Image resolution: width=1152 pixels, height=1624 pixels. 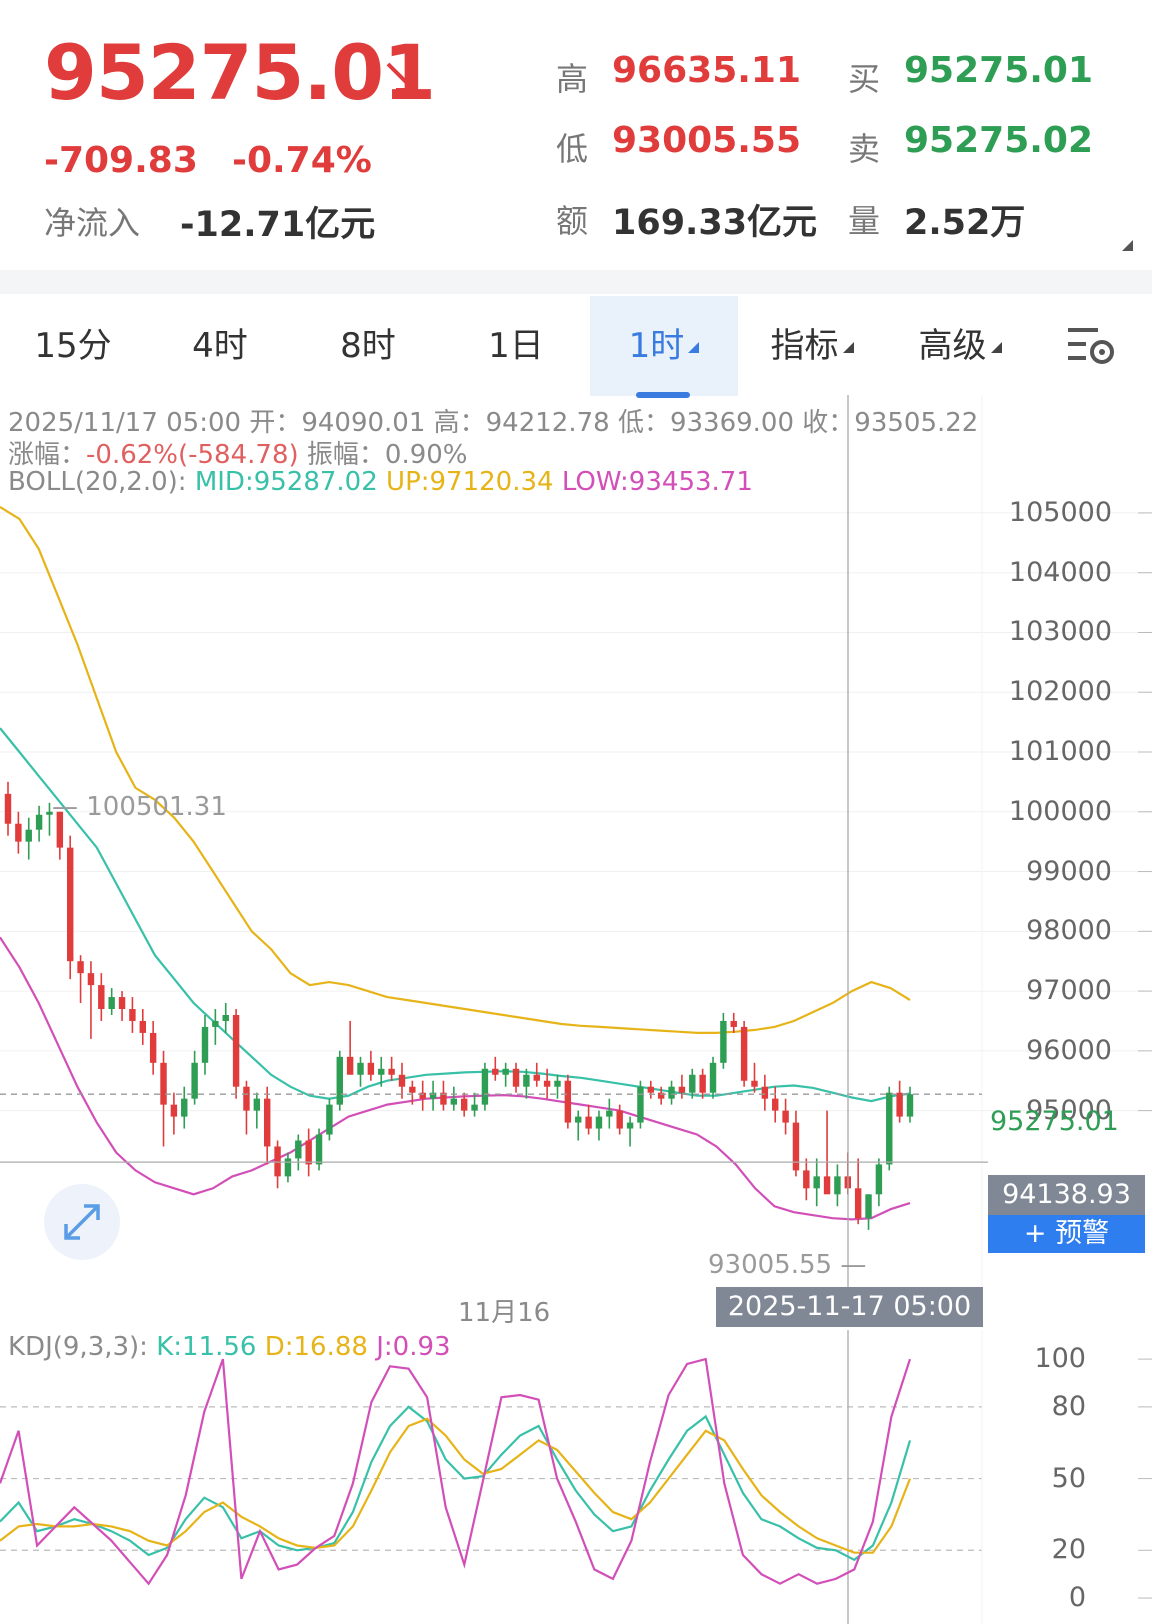 What do you see at coordinates (715, 223) in the screenshot?
I see `amount-value: 169.33亿元` at bounding box center [715, 223].